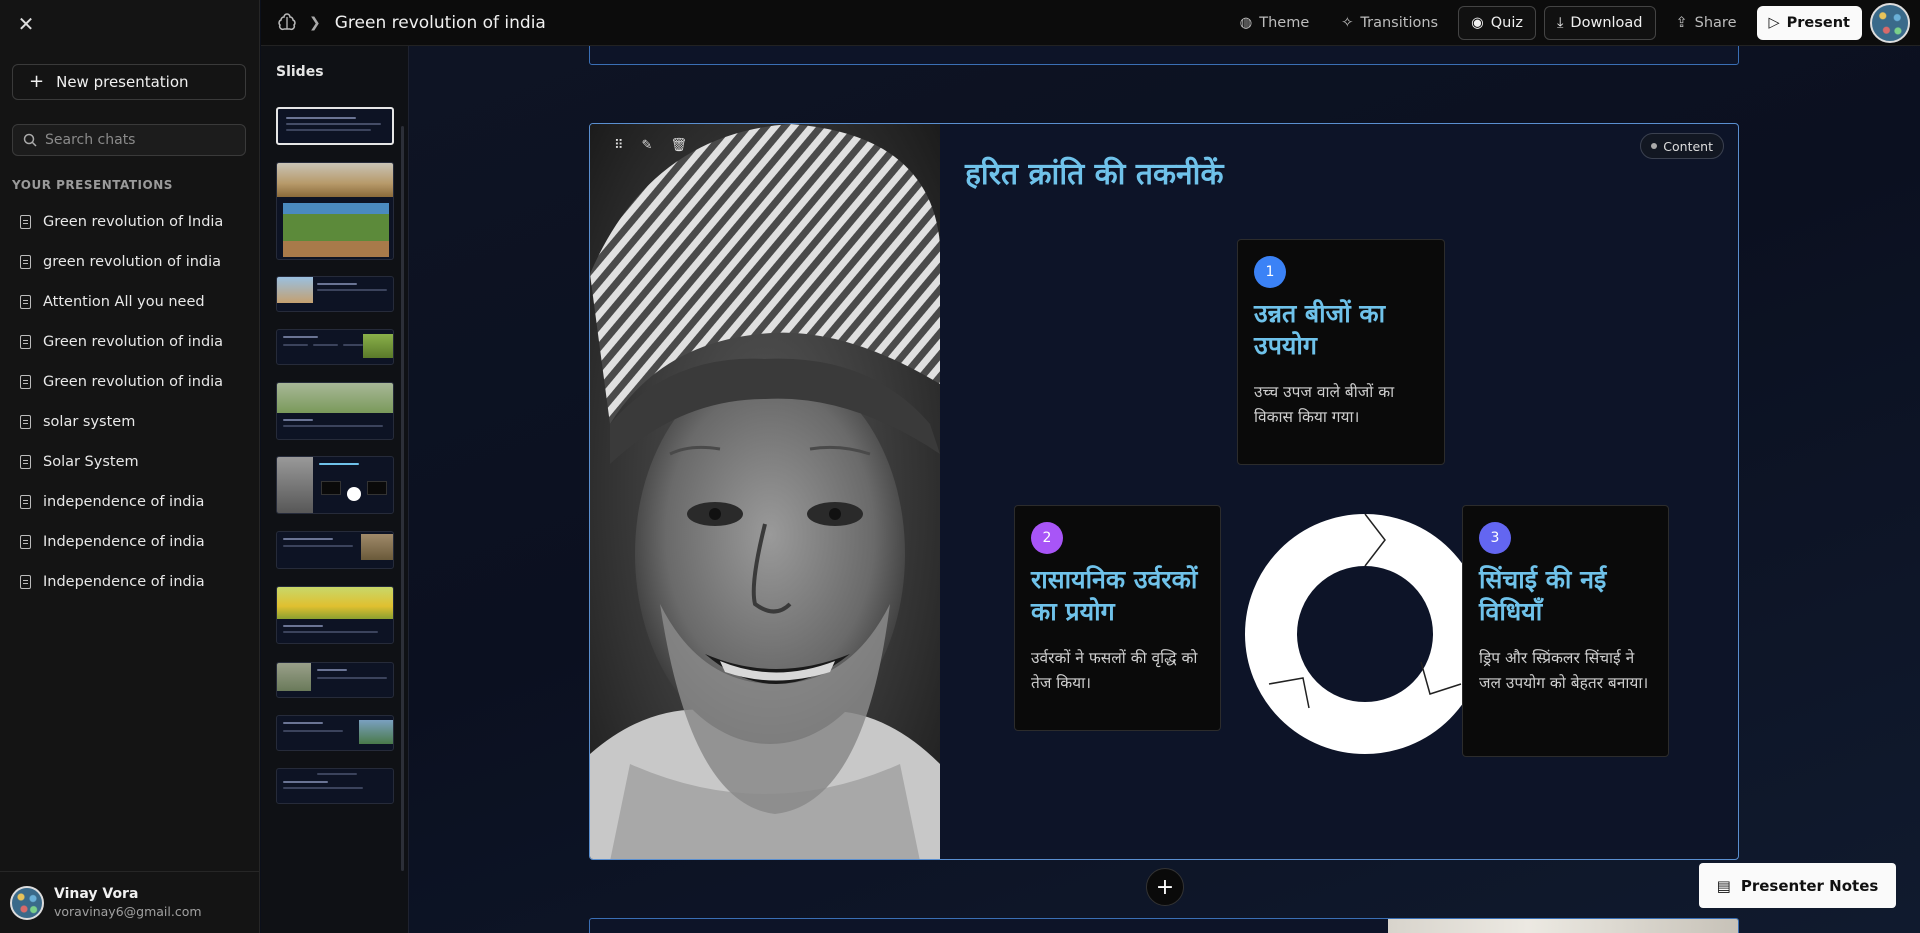 This screenshot has height=933, width=1920. Describe the element at coordinates (1365, 634) in the screenshot. I see `cycle-diagram` at that location.